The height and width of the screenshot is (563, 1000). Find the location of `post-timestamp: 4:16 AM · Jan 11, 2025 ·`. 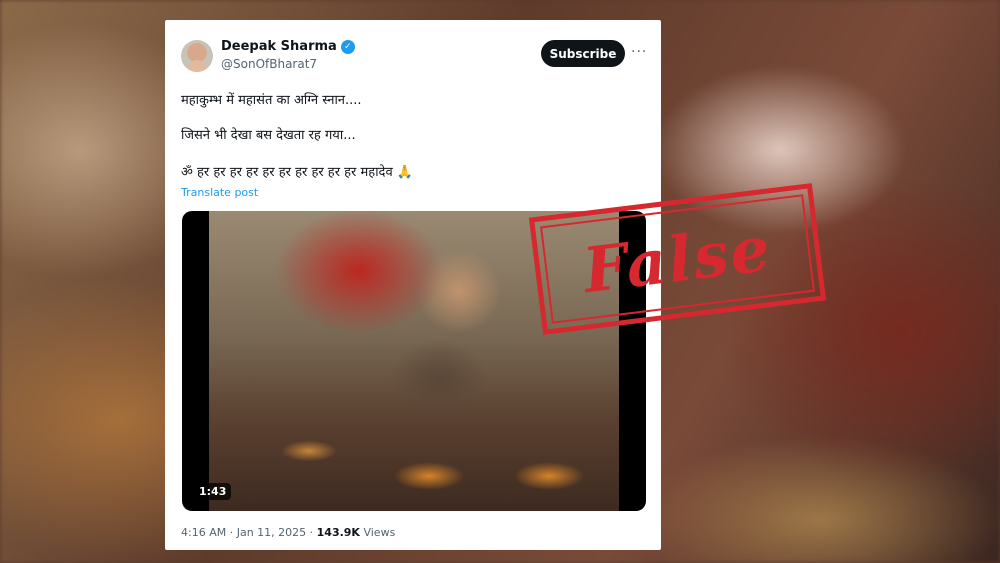

post-timestamp: 4:16 AM · Jan 11, 2025 · is located at coordinates (247, 532).